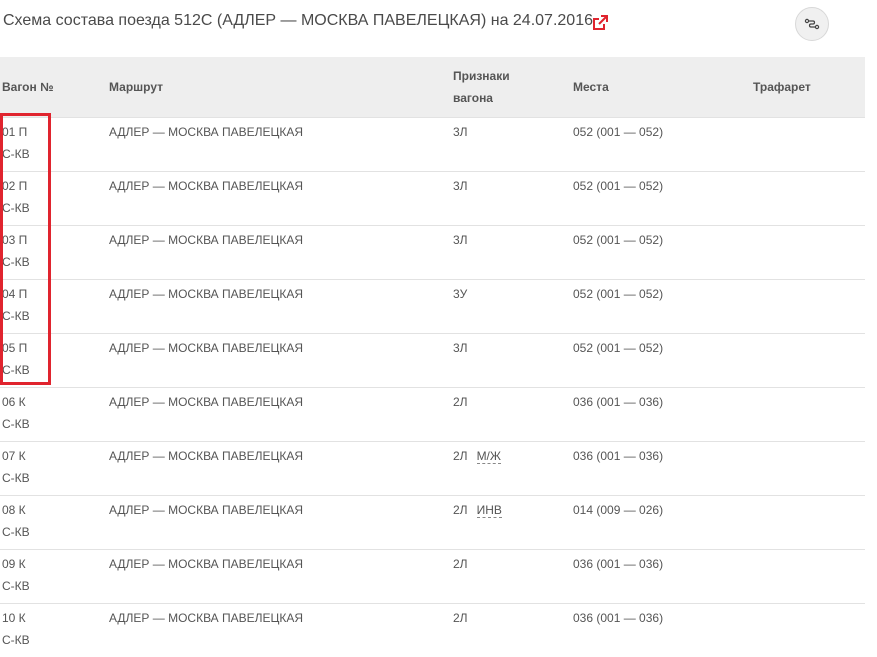  Describe the element at coordinates (513, 630) in the screenshot. I see `signs-cell: 2Л` at that location.